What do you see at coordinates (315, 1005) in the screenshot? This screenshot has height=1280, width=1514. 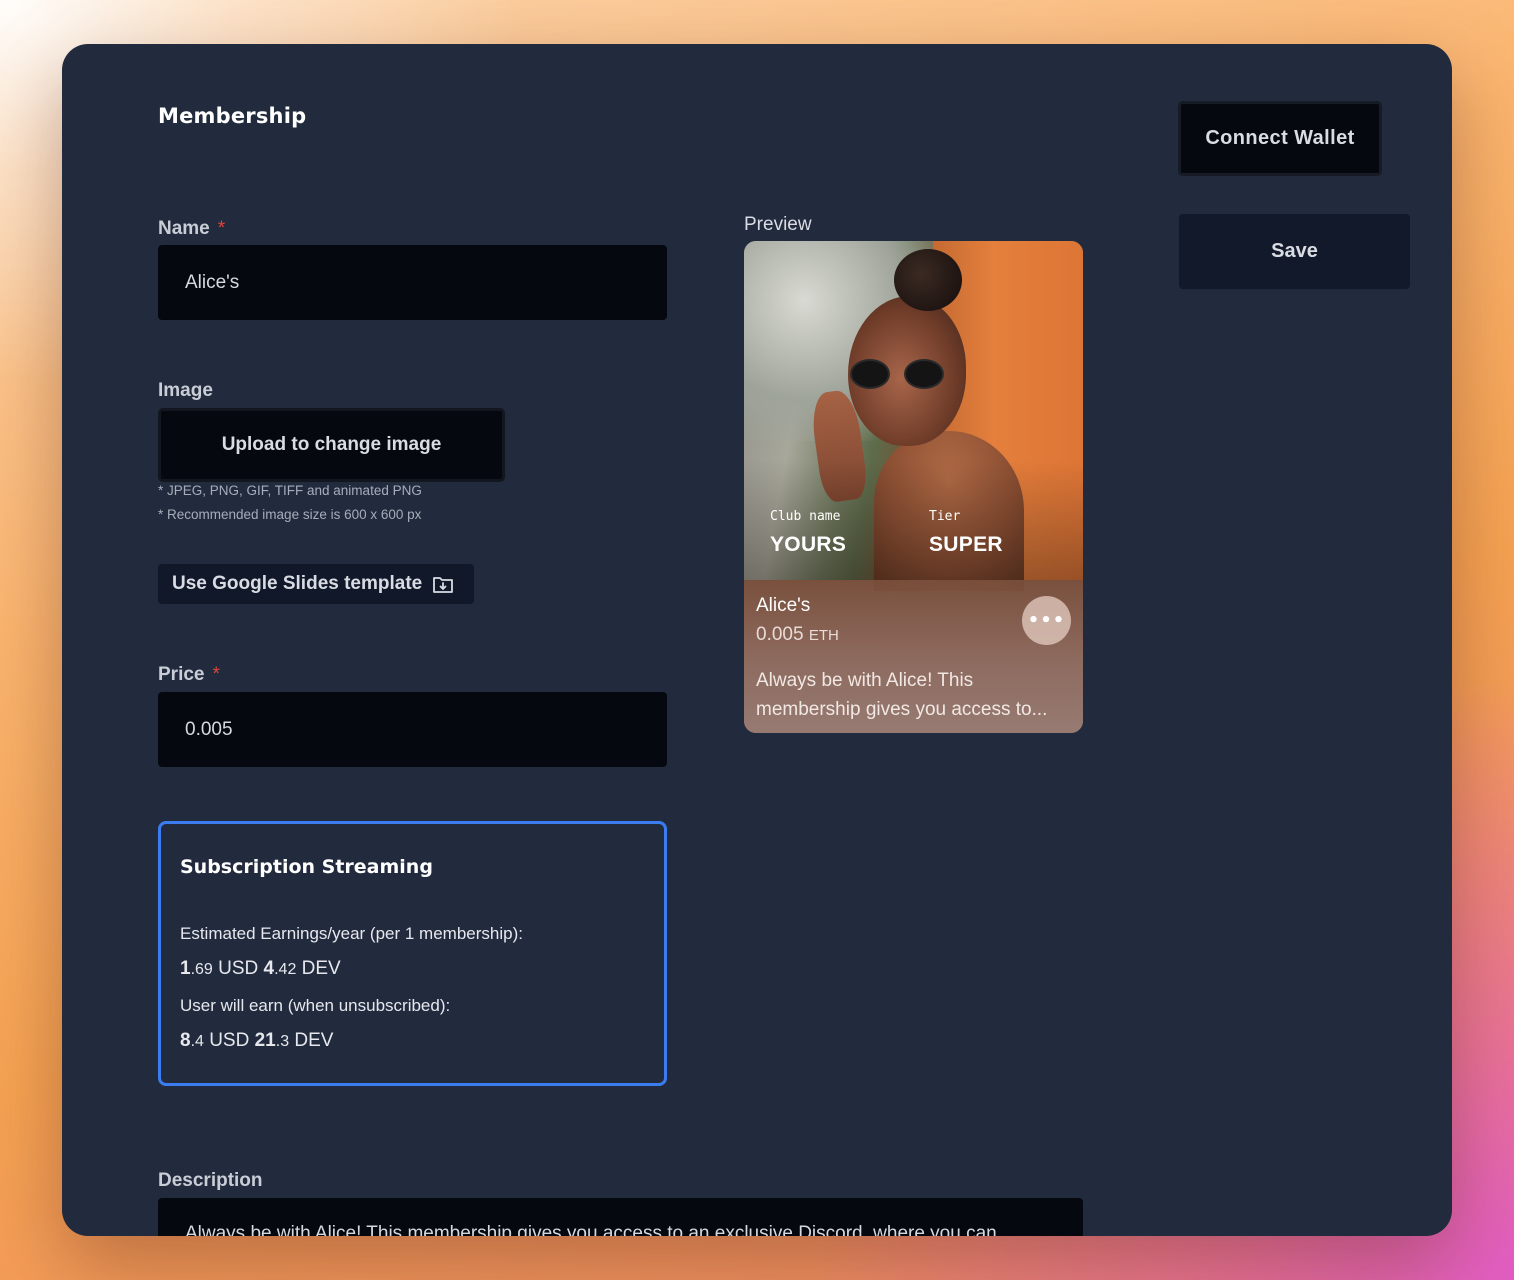 I see `unsubscribed-label: User will earn (when unsubscribed):` at bounding box center [315, 1005].